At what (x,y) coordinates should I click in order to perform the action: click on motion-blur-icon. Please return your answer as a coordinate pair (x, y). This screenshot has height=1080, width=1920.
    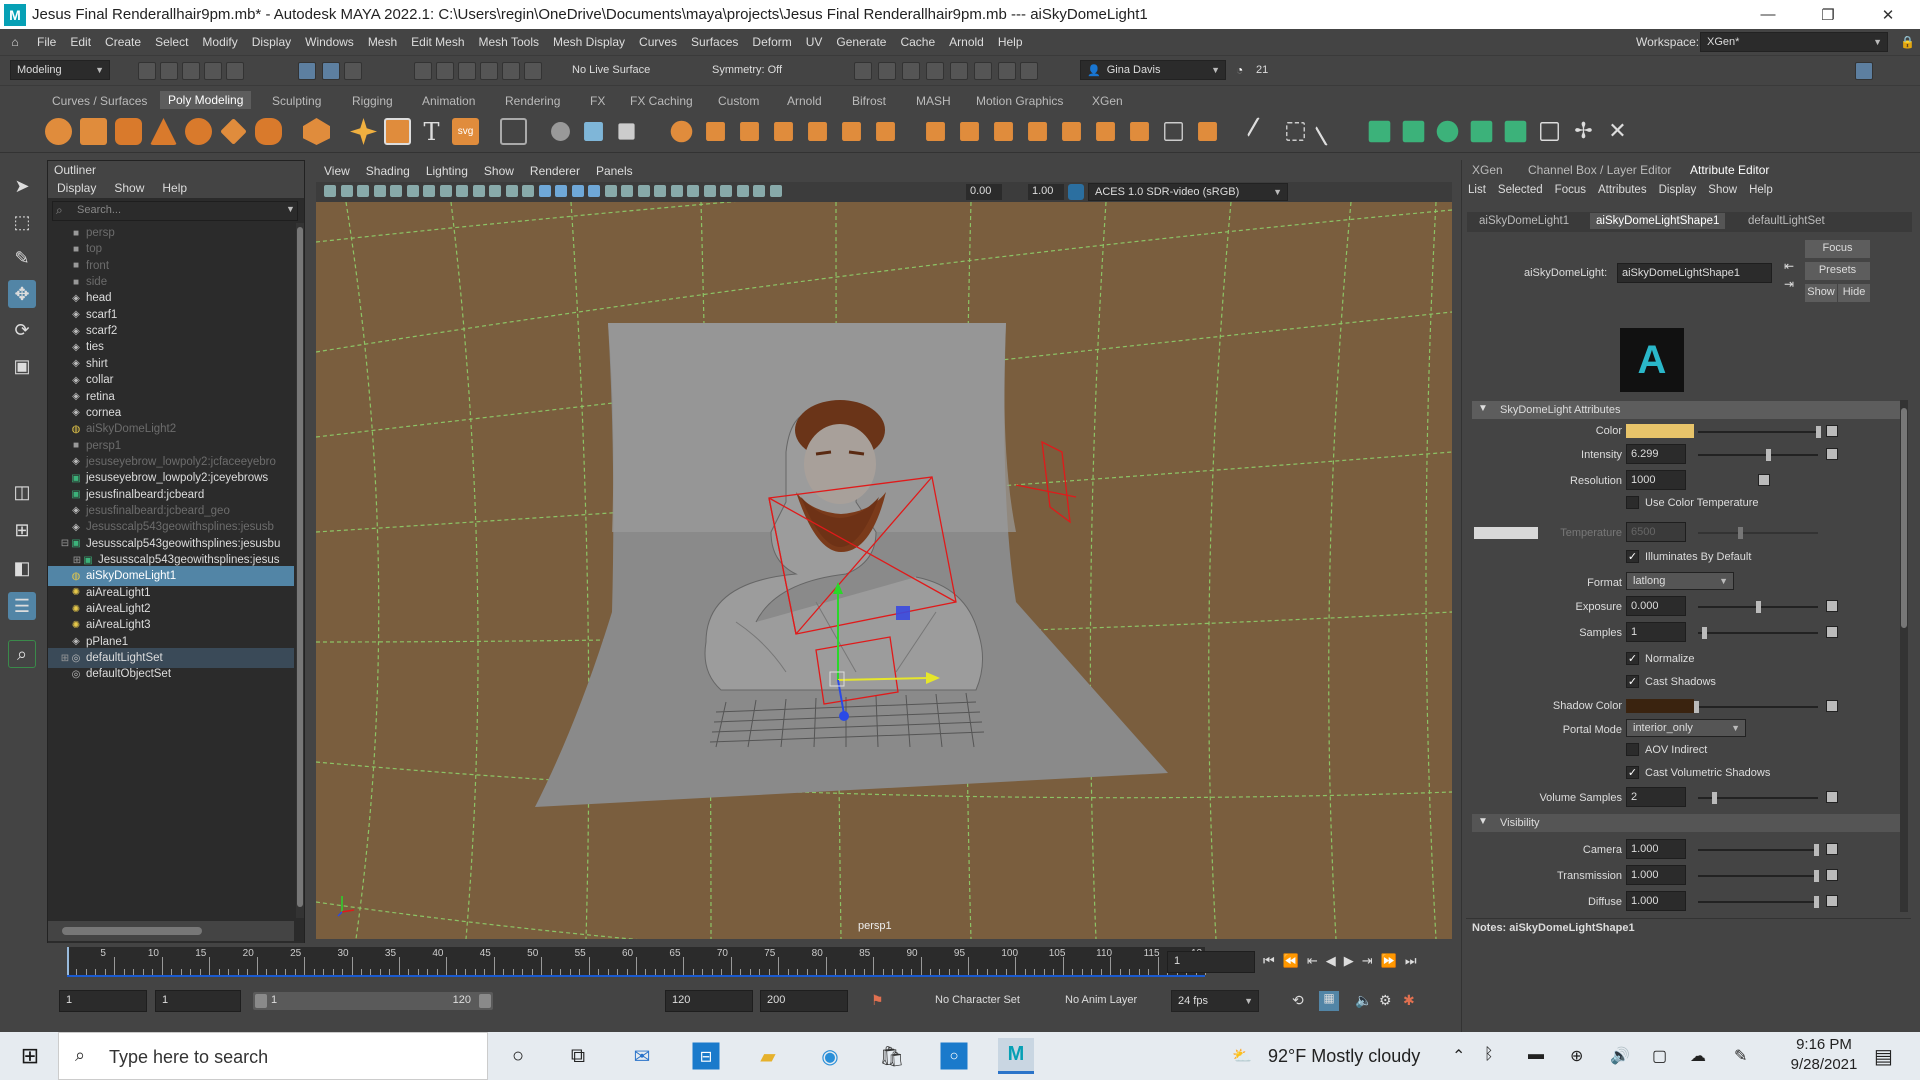
    Looking at the image, I should click on (676, 191).